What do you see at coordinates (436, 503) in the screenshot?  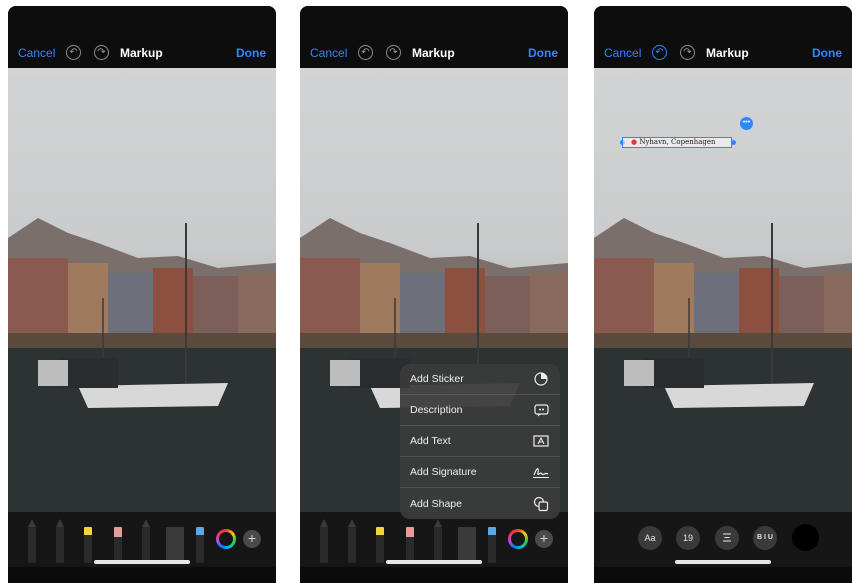 I see `menu-item-label: Add Shape` at bounding box center [436, 503].